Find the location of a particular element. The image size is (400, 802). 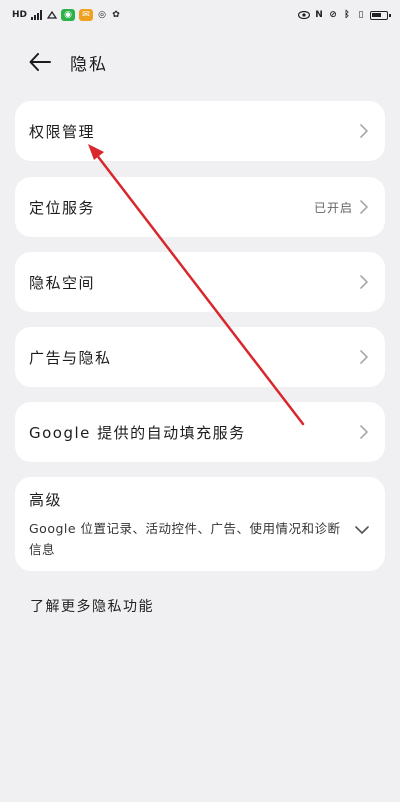

notification-icon is located at coordinates (52, 15).